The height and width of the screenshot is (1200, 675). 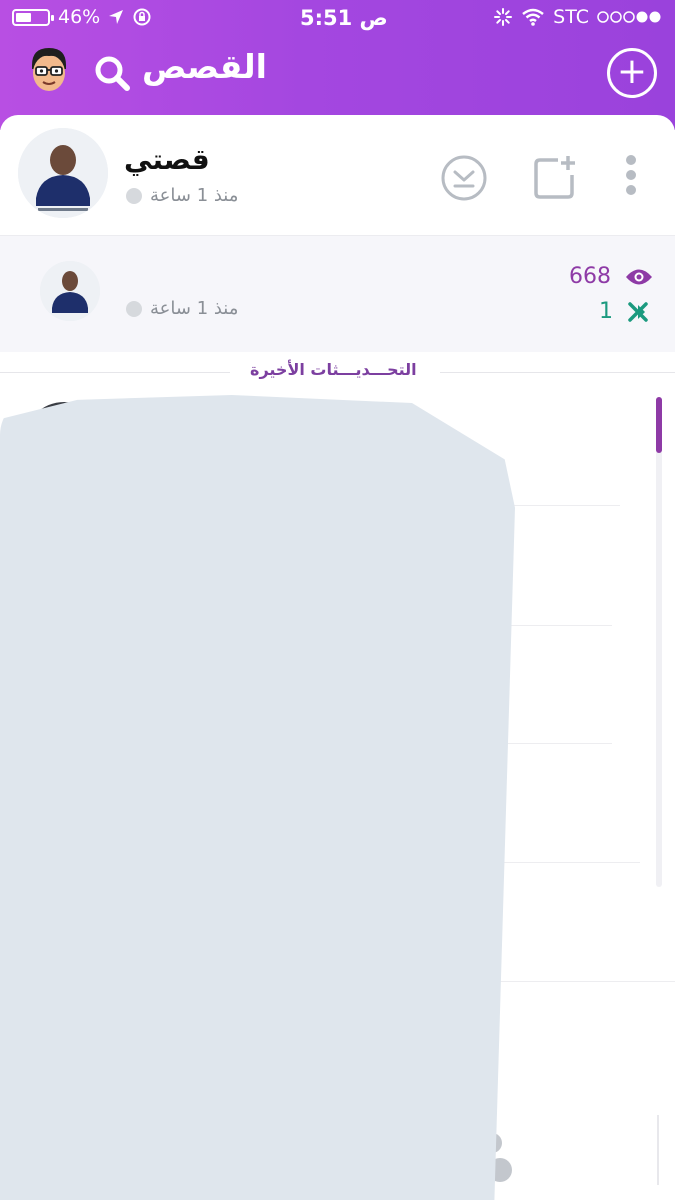 What do you see at coordinates (638, 311) in the screenshot?
I see `screenshot-icon` at bounding box center [638, 311].